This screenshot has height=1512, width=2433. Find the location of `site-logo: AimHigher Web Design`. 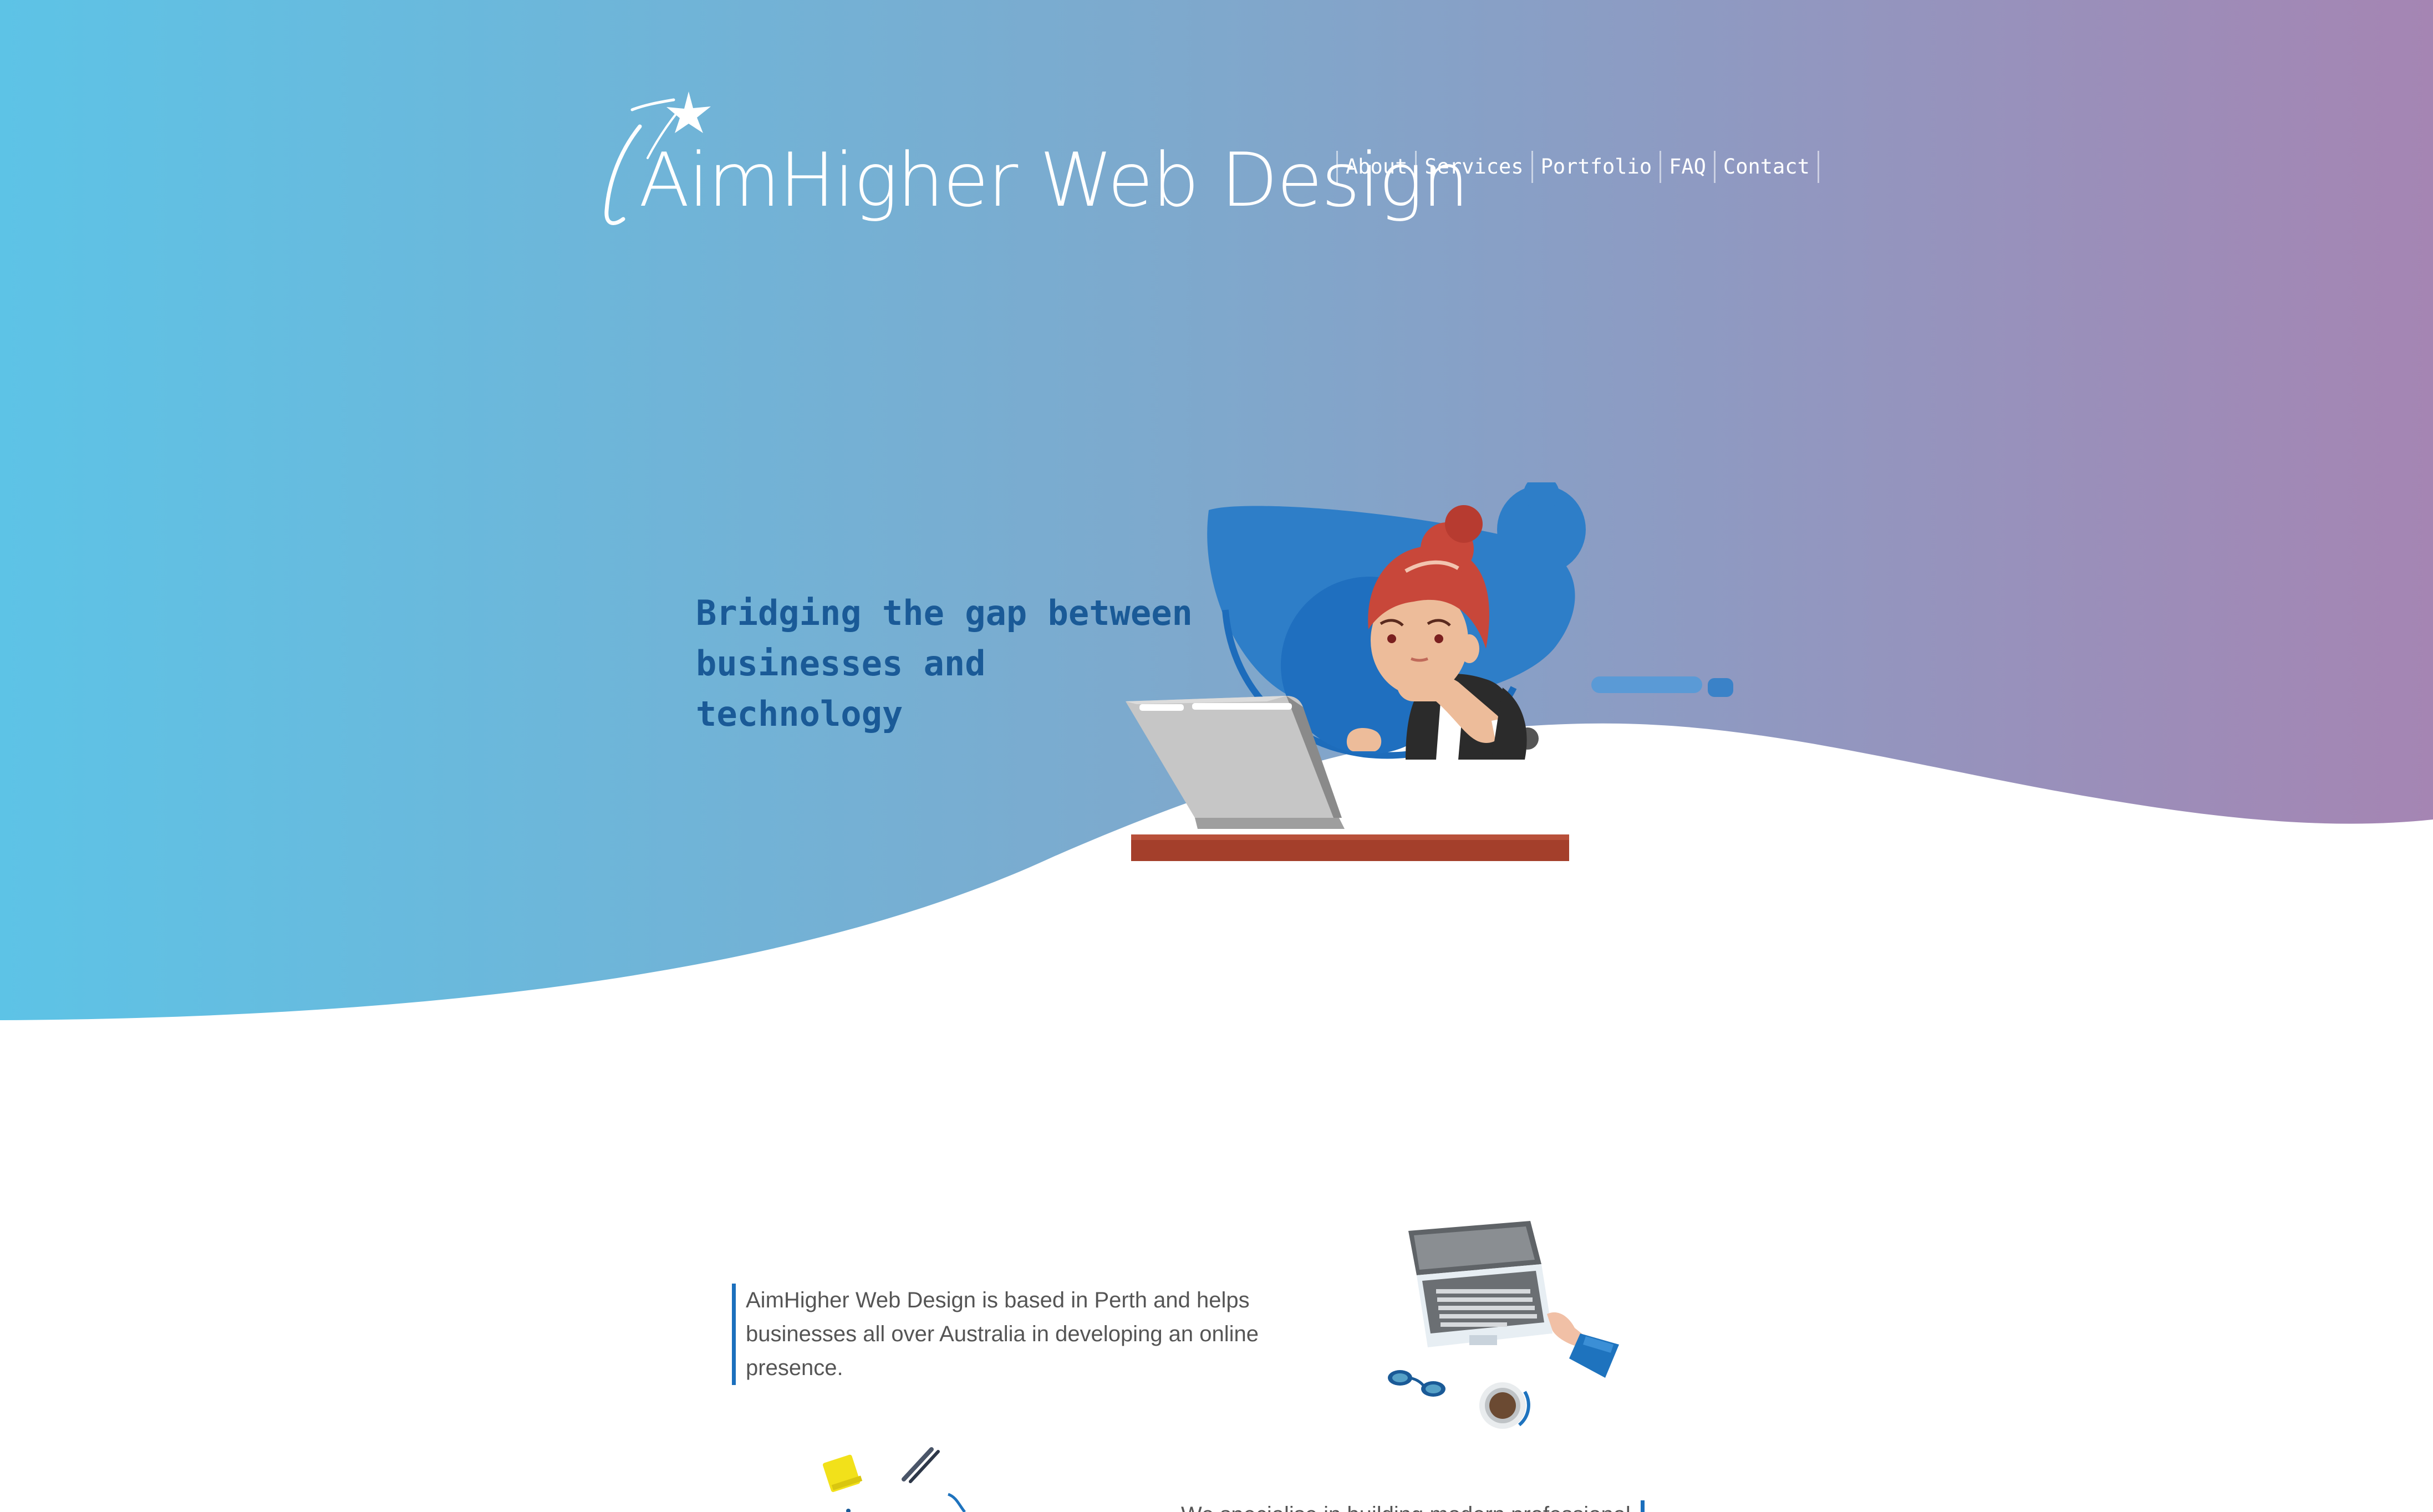

site-logo: AimHigher Web Design is located at coordinates (1036, 158).